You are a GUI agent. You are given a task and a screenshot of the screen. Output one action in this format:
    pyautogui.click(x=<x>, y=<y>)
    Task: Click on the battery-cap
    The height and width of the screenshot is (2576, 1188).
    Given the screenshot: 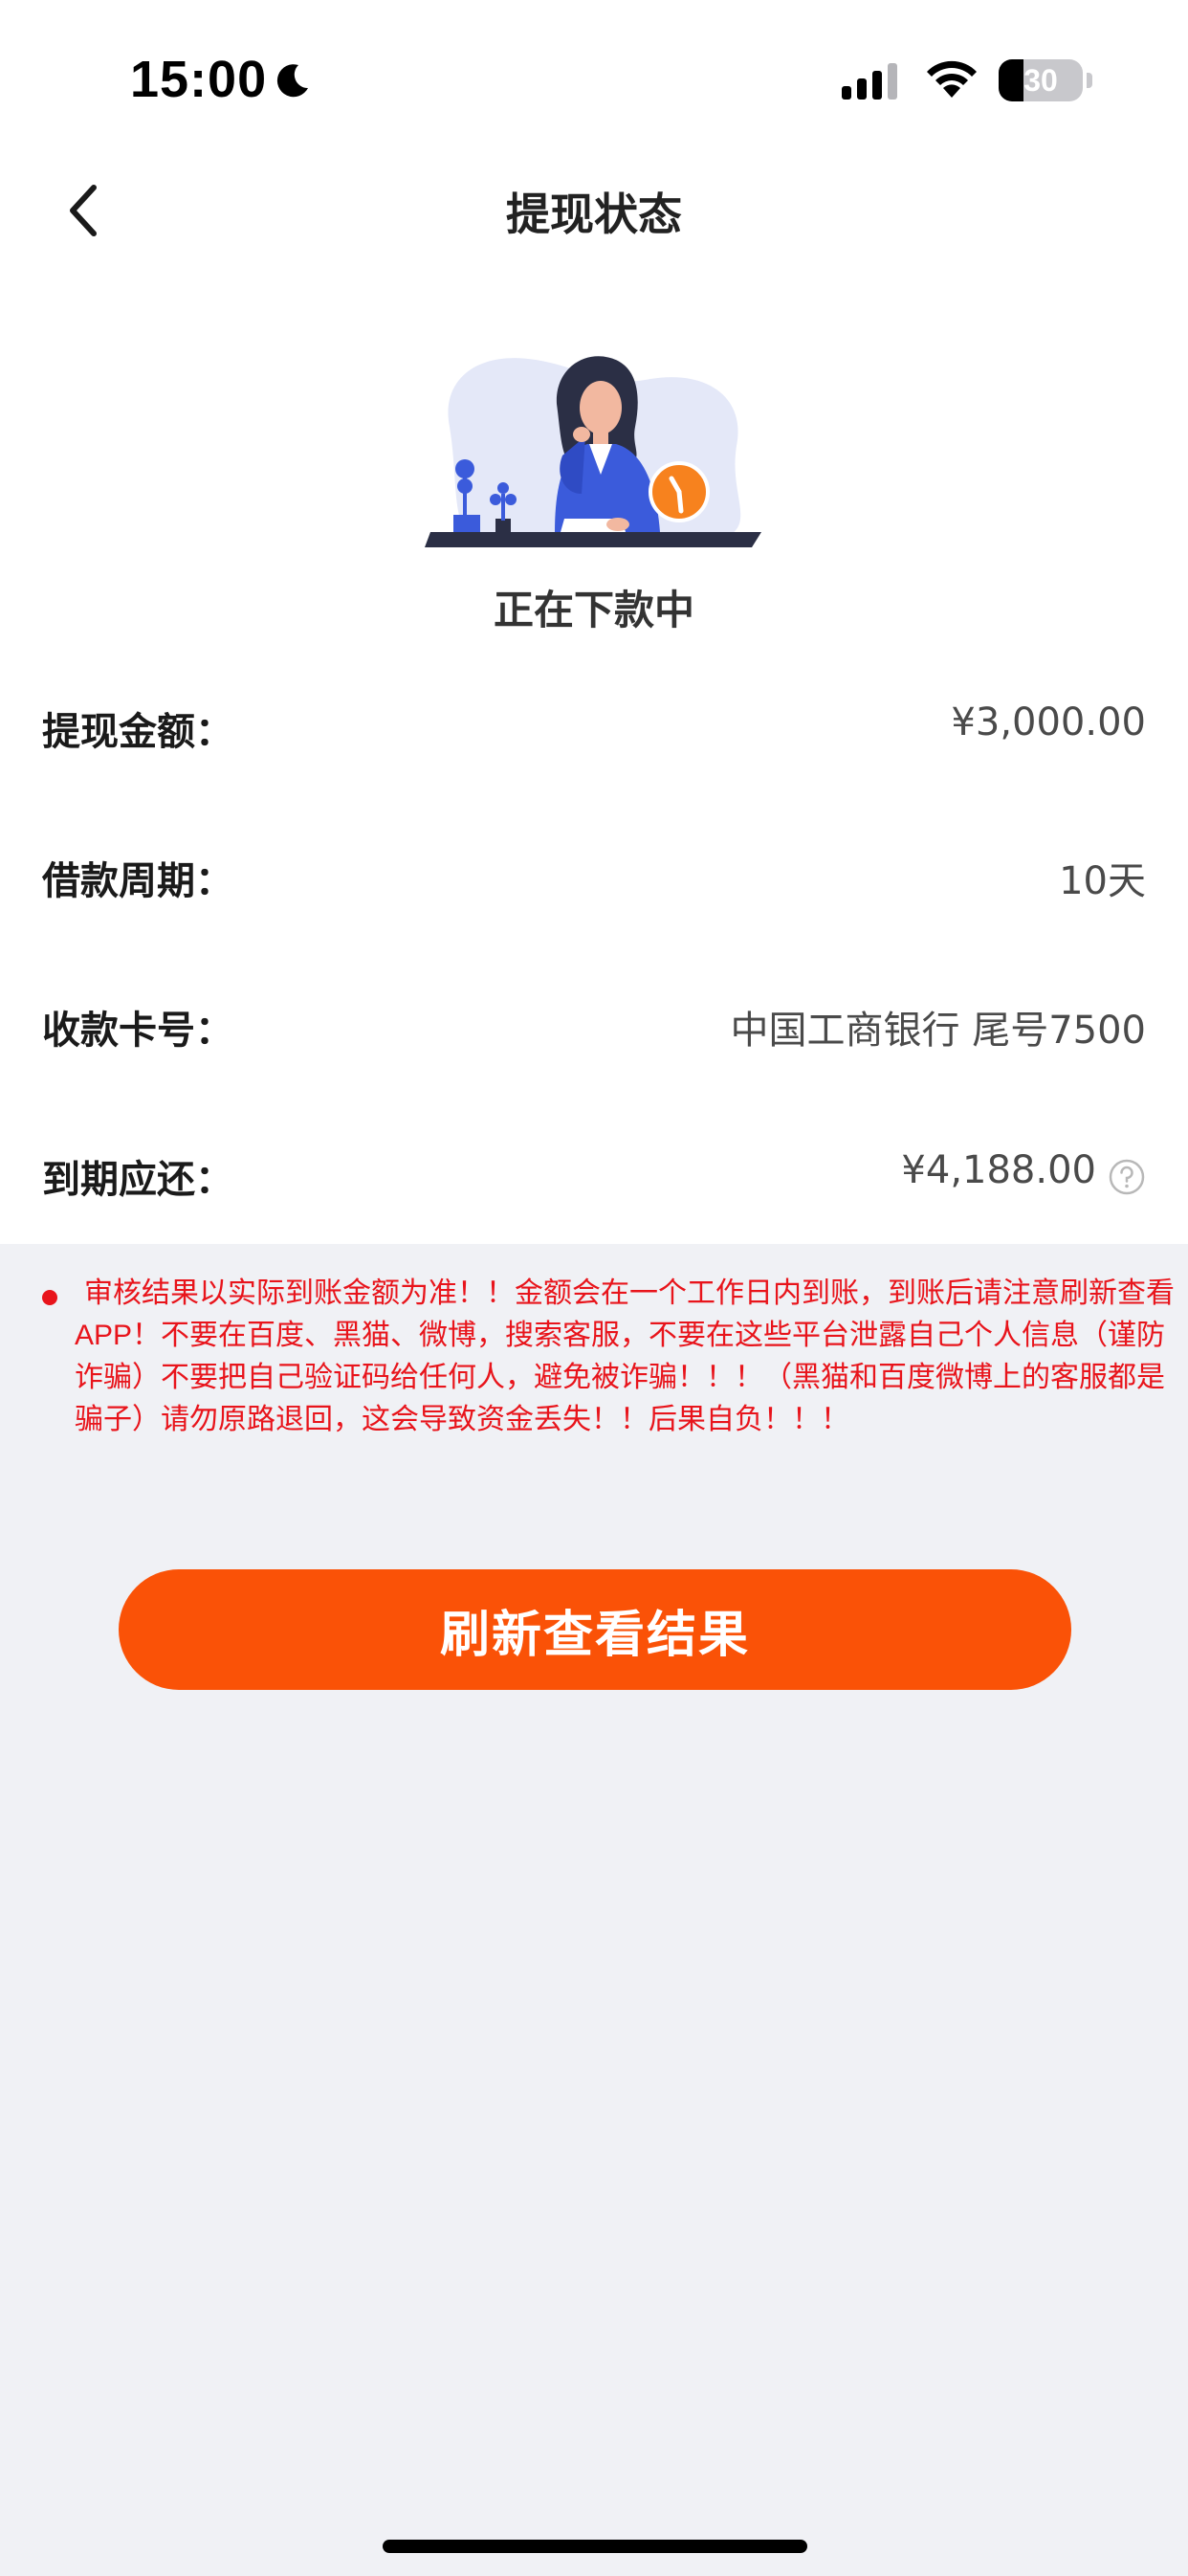 What is the action you would take?
    pyautogui.click(x=1089, y=80)
    